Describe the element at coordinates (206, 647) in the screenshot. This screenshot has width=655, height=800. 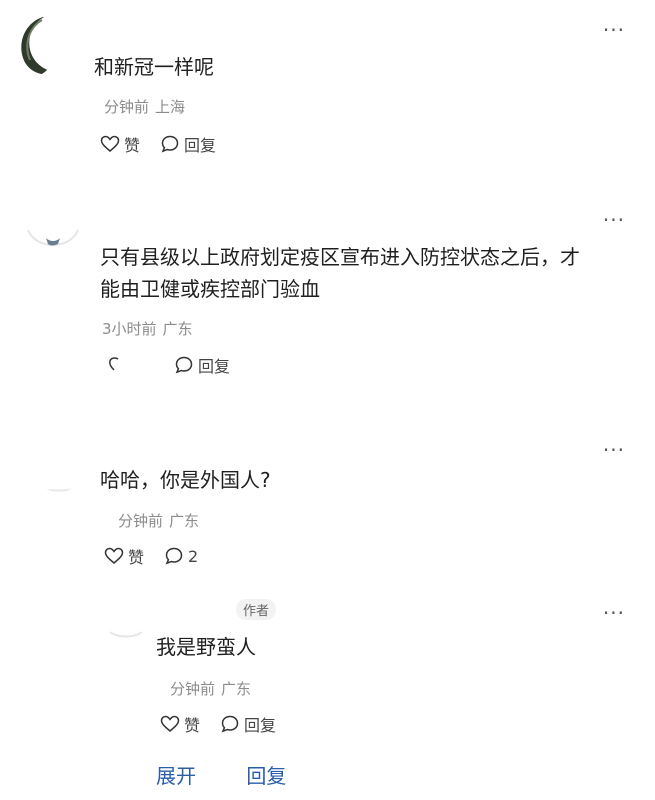
I see `comment-text: 我是野蛮人` at that location.